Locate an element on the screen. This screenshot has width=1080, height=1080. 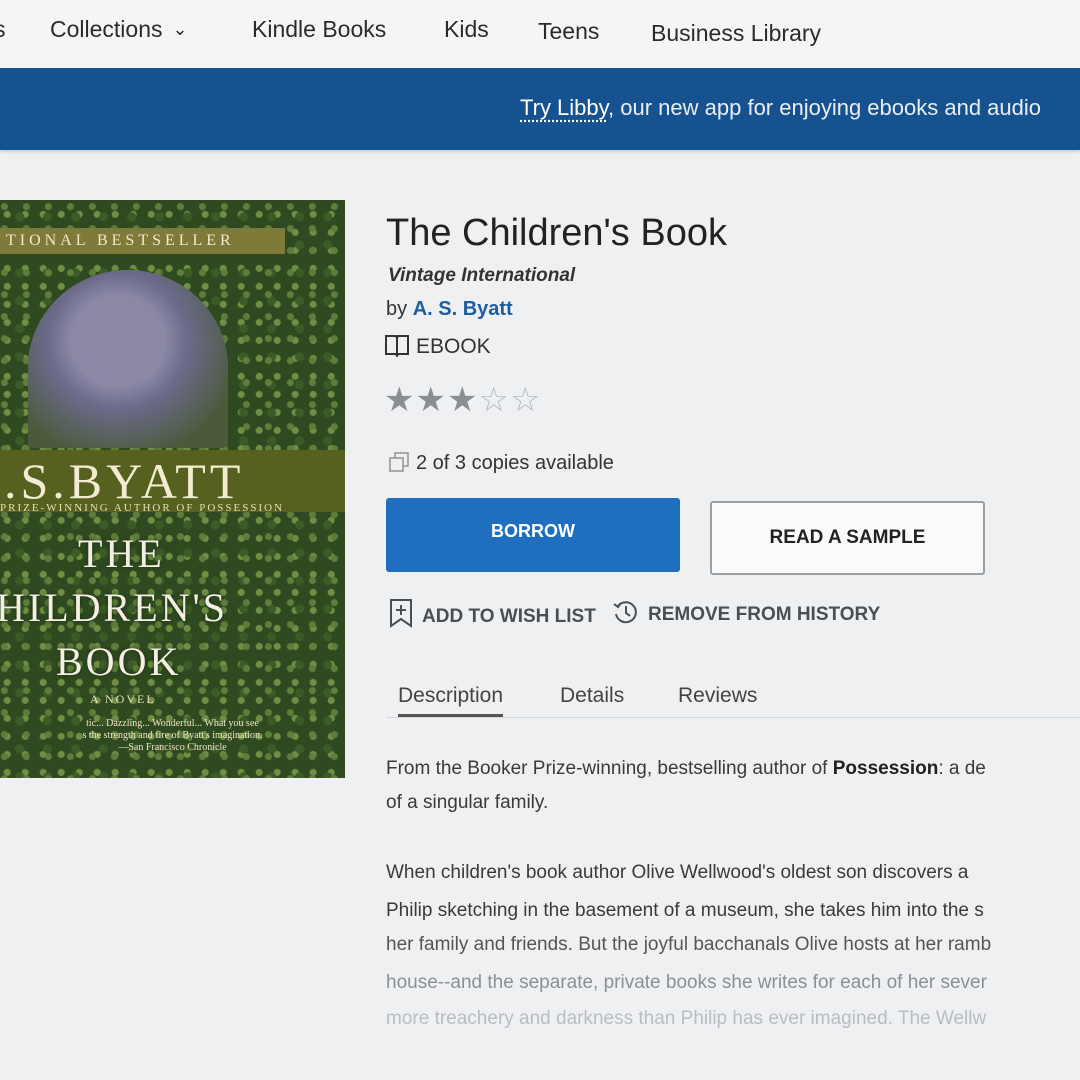
description-line: of a singular family. is located at coordinates (467, 802).